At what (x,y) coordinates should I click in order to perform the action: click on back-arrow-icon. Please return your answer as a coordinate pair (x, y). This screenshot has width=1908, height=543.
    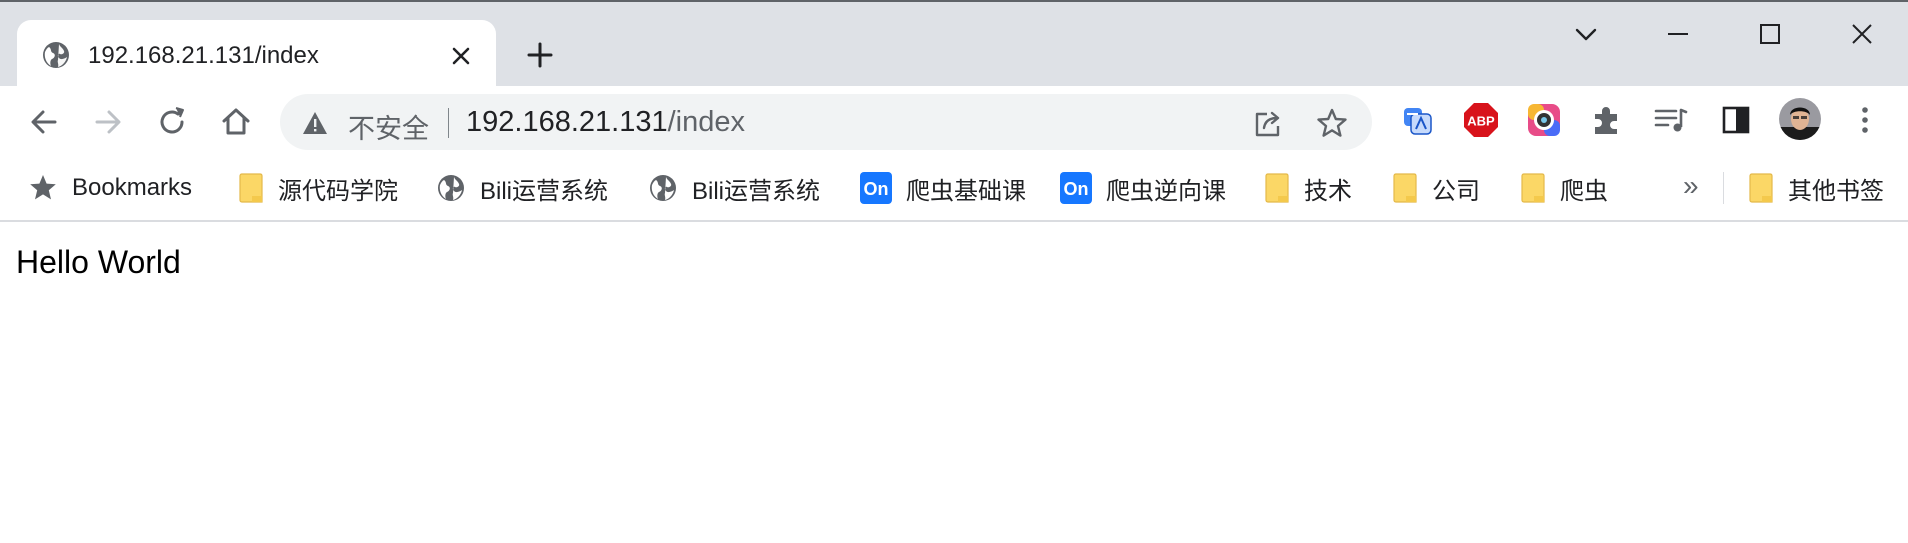
    Looking at the image, I should click on (44, 122).